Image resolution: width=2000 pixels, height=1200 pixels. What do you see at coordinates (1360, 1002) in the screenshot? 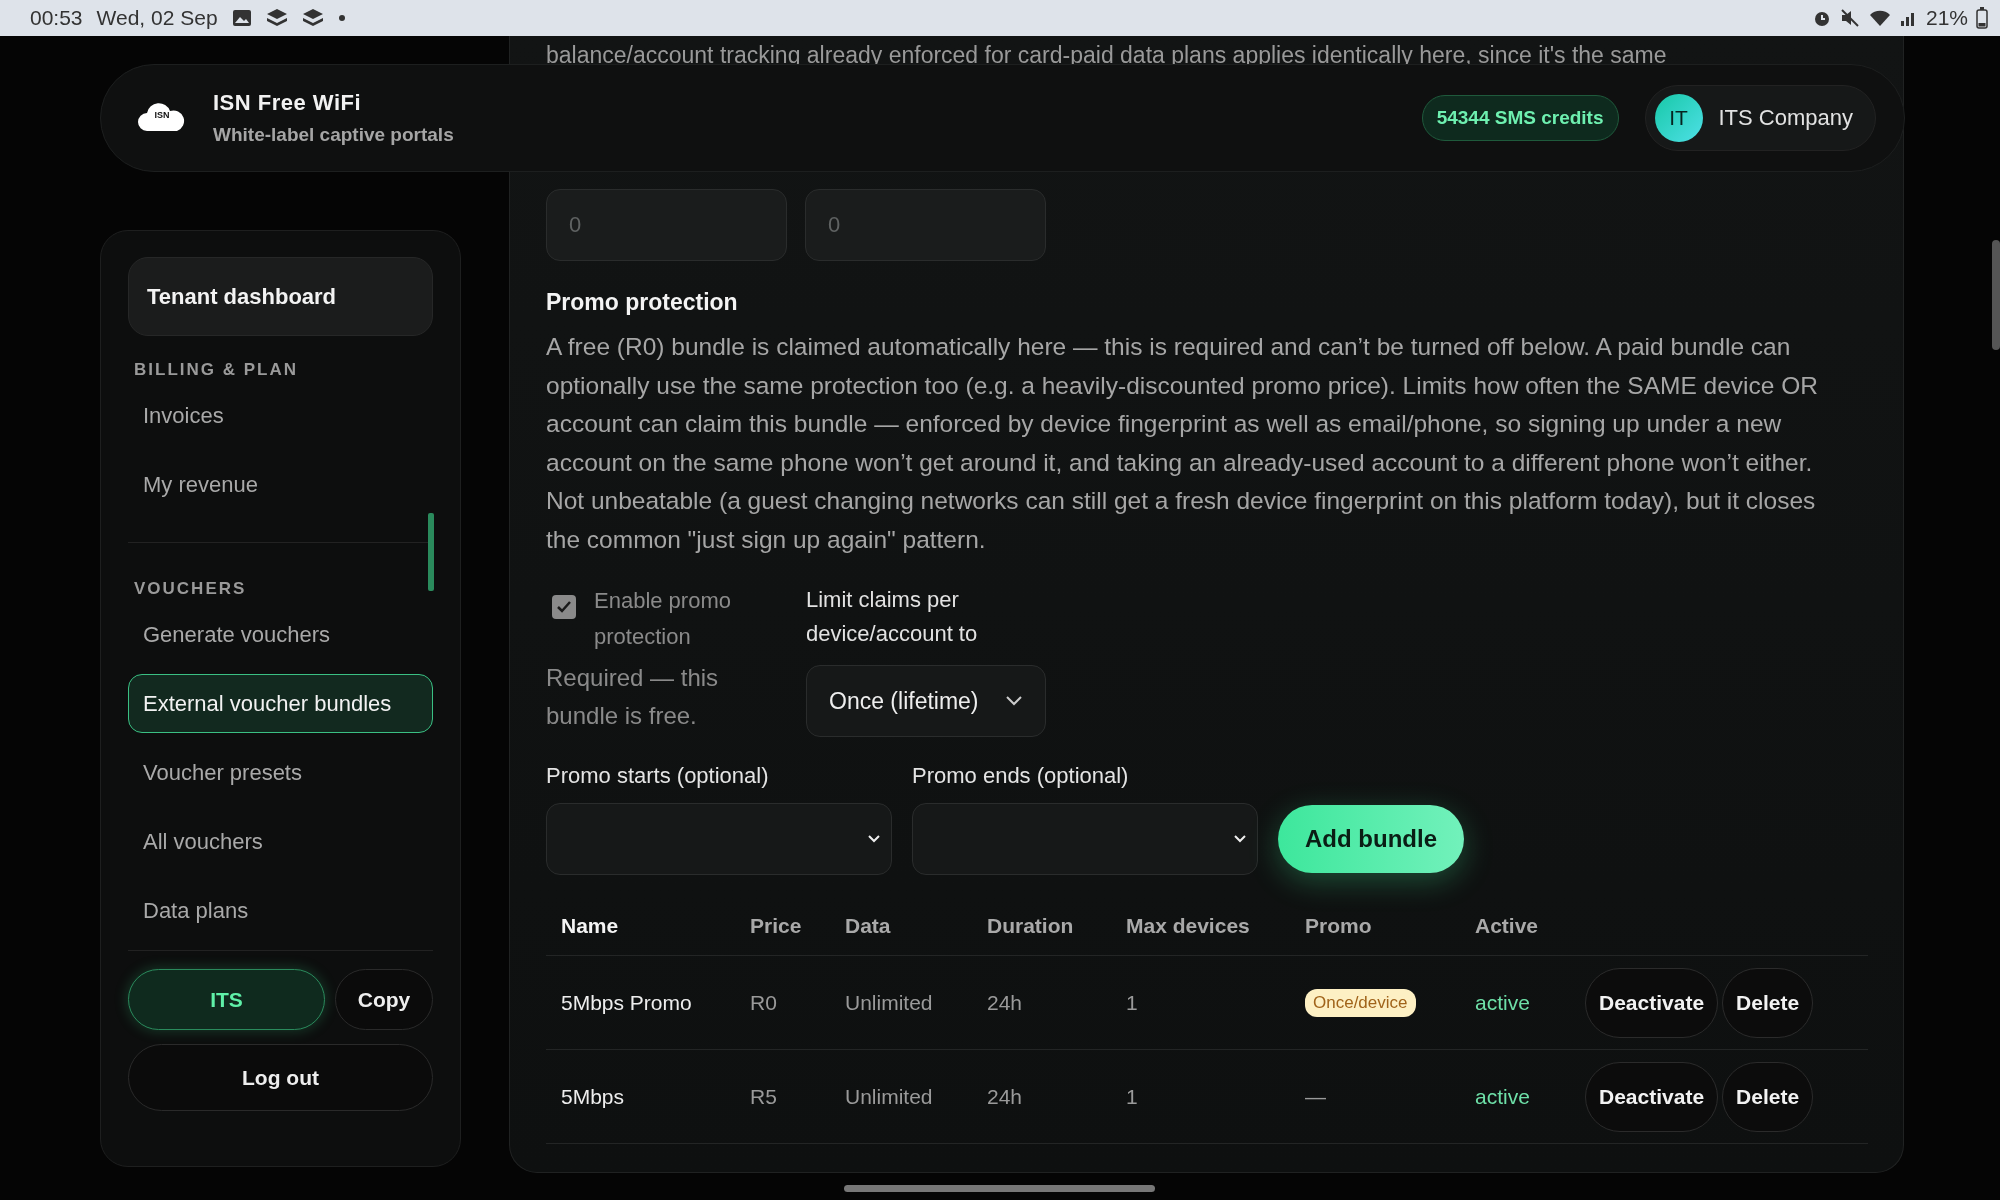
I see `promo-badge: Once/device` at bounding box center [1360, 1002].